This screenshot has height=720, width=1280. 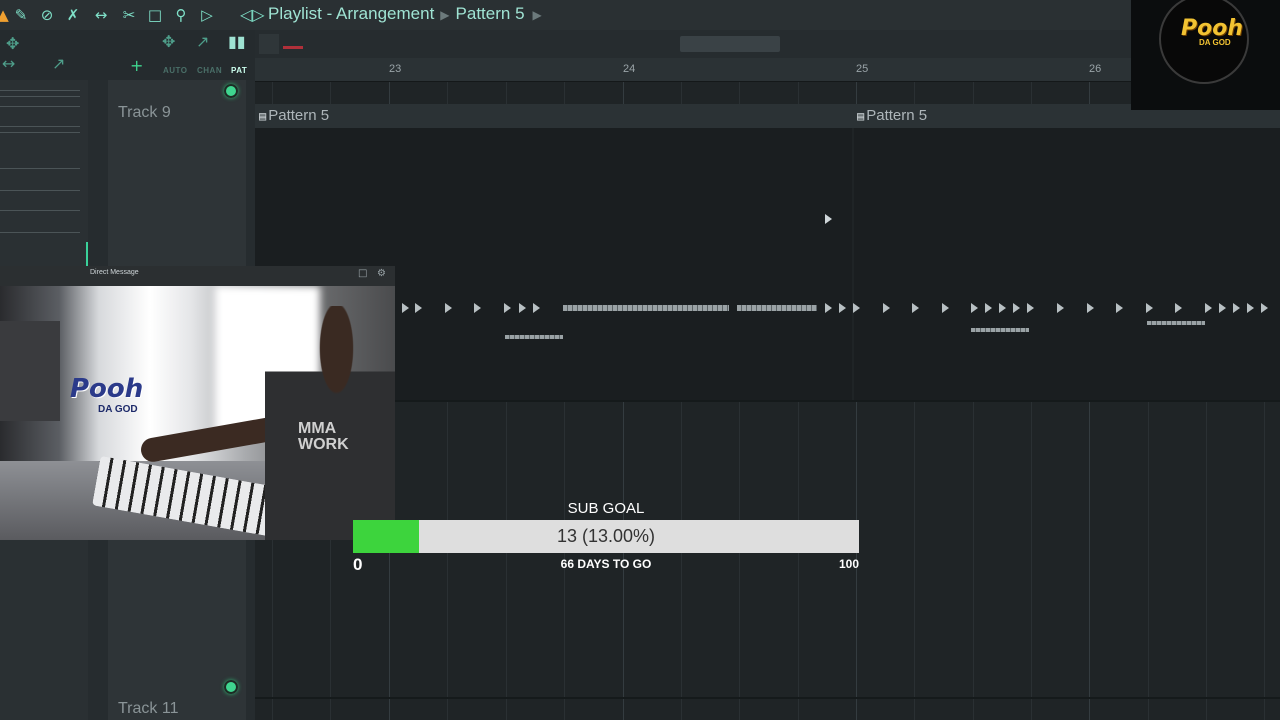 What do you see at coordinates (237, 41) in the screenshot?
I see `piano-icon: ▮▮` at bounding box center [237, 41].